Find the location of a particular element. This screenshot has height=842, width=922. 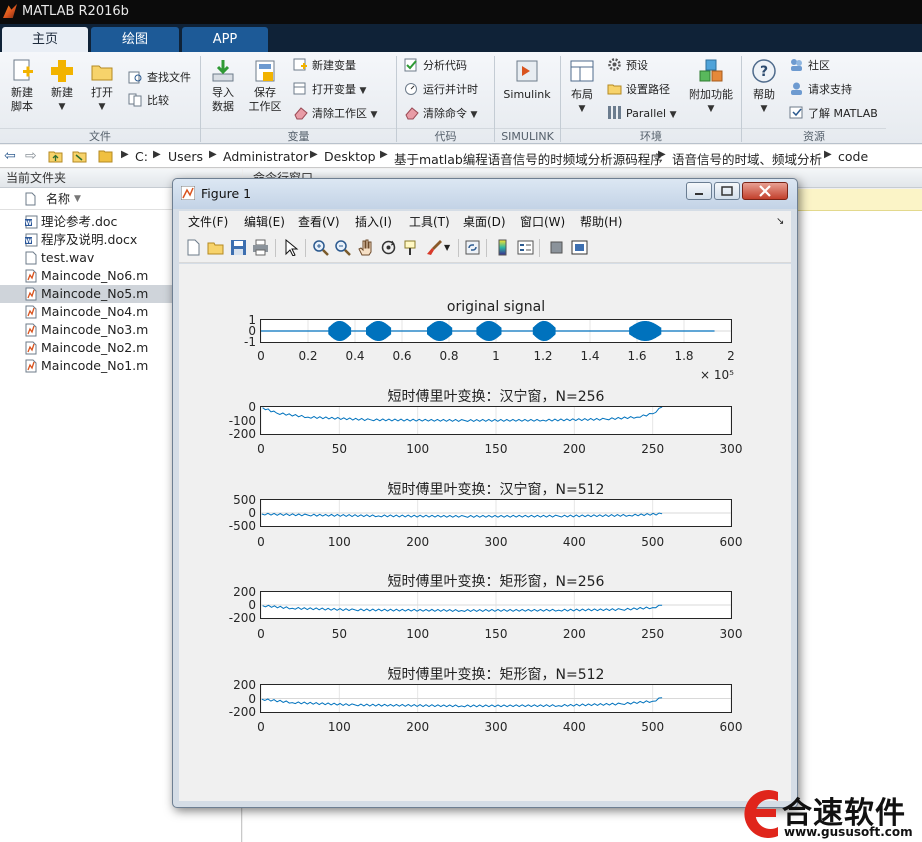

addons-button: 附加功能 ▼ is located at coordinates (711, 87).